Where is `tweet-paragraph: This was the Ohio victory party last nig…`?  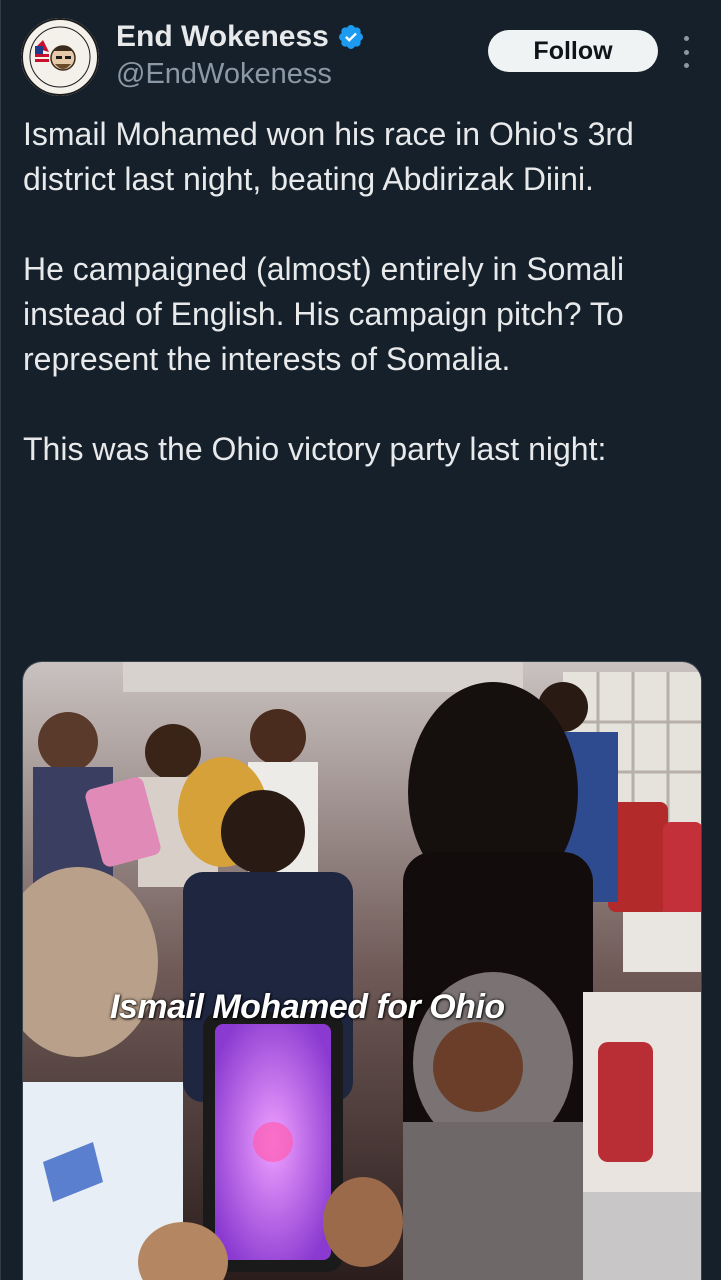
tweet-paragraph: This was the Ohio victory party last nig… is located at coordinates (315, 449).